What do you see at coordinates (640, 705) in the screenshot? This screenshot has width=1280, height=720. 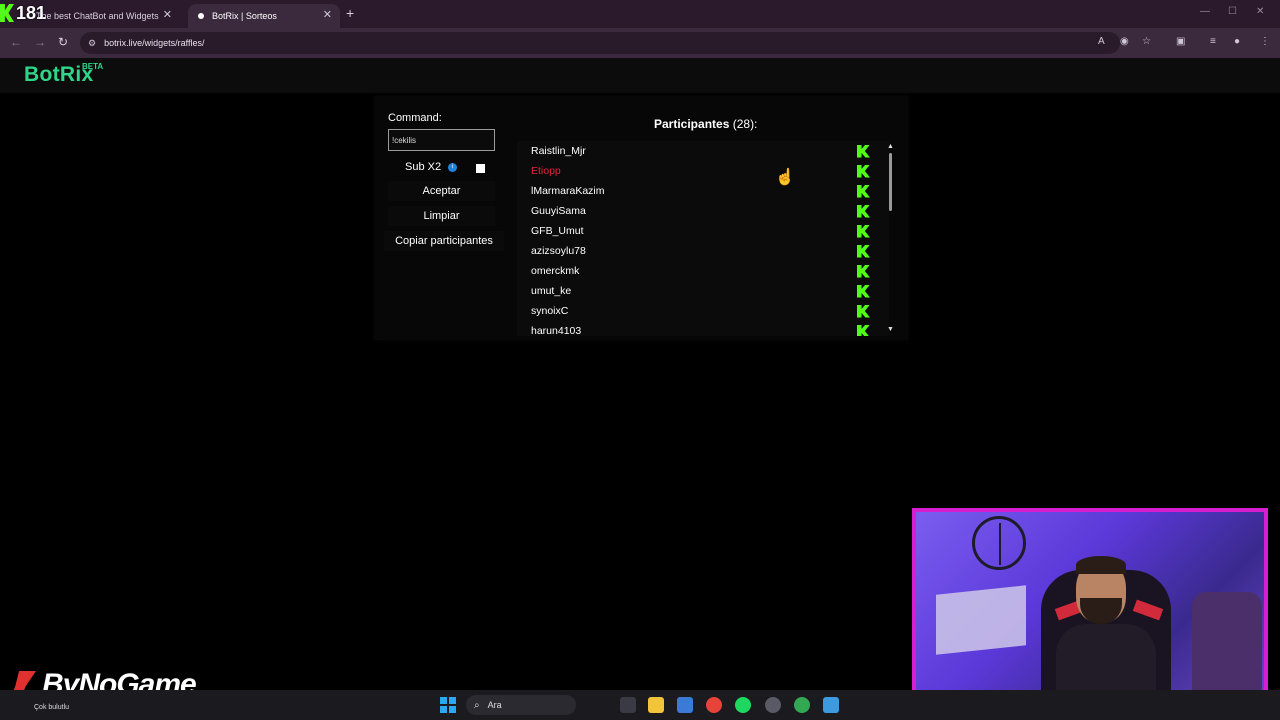 I see `taskbar: ⌕ Ara` at bounding box center [640, 705].